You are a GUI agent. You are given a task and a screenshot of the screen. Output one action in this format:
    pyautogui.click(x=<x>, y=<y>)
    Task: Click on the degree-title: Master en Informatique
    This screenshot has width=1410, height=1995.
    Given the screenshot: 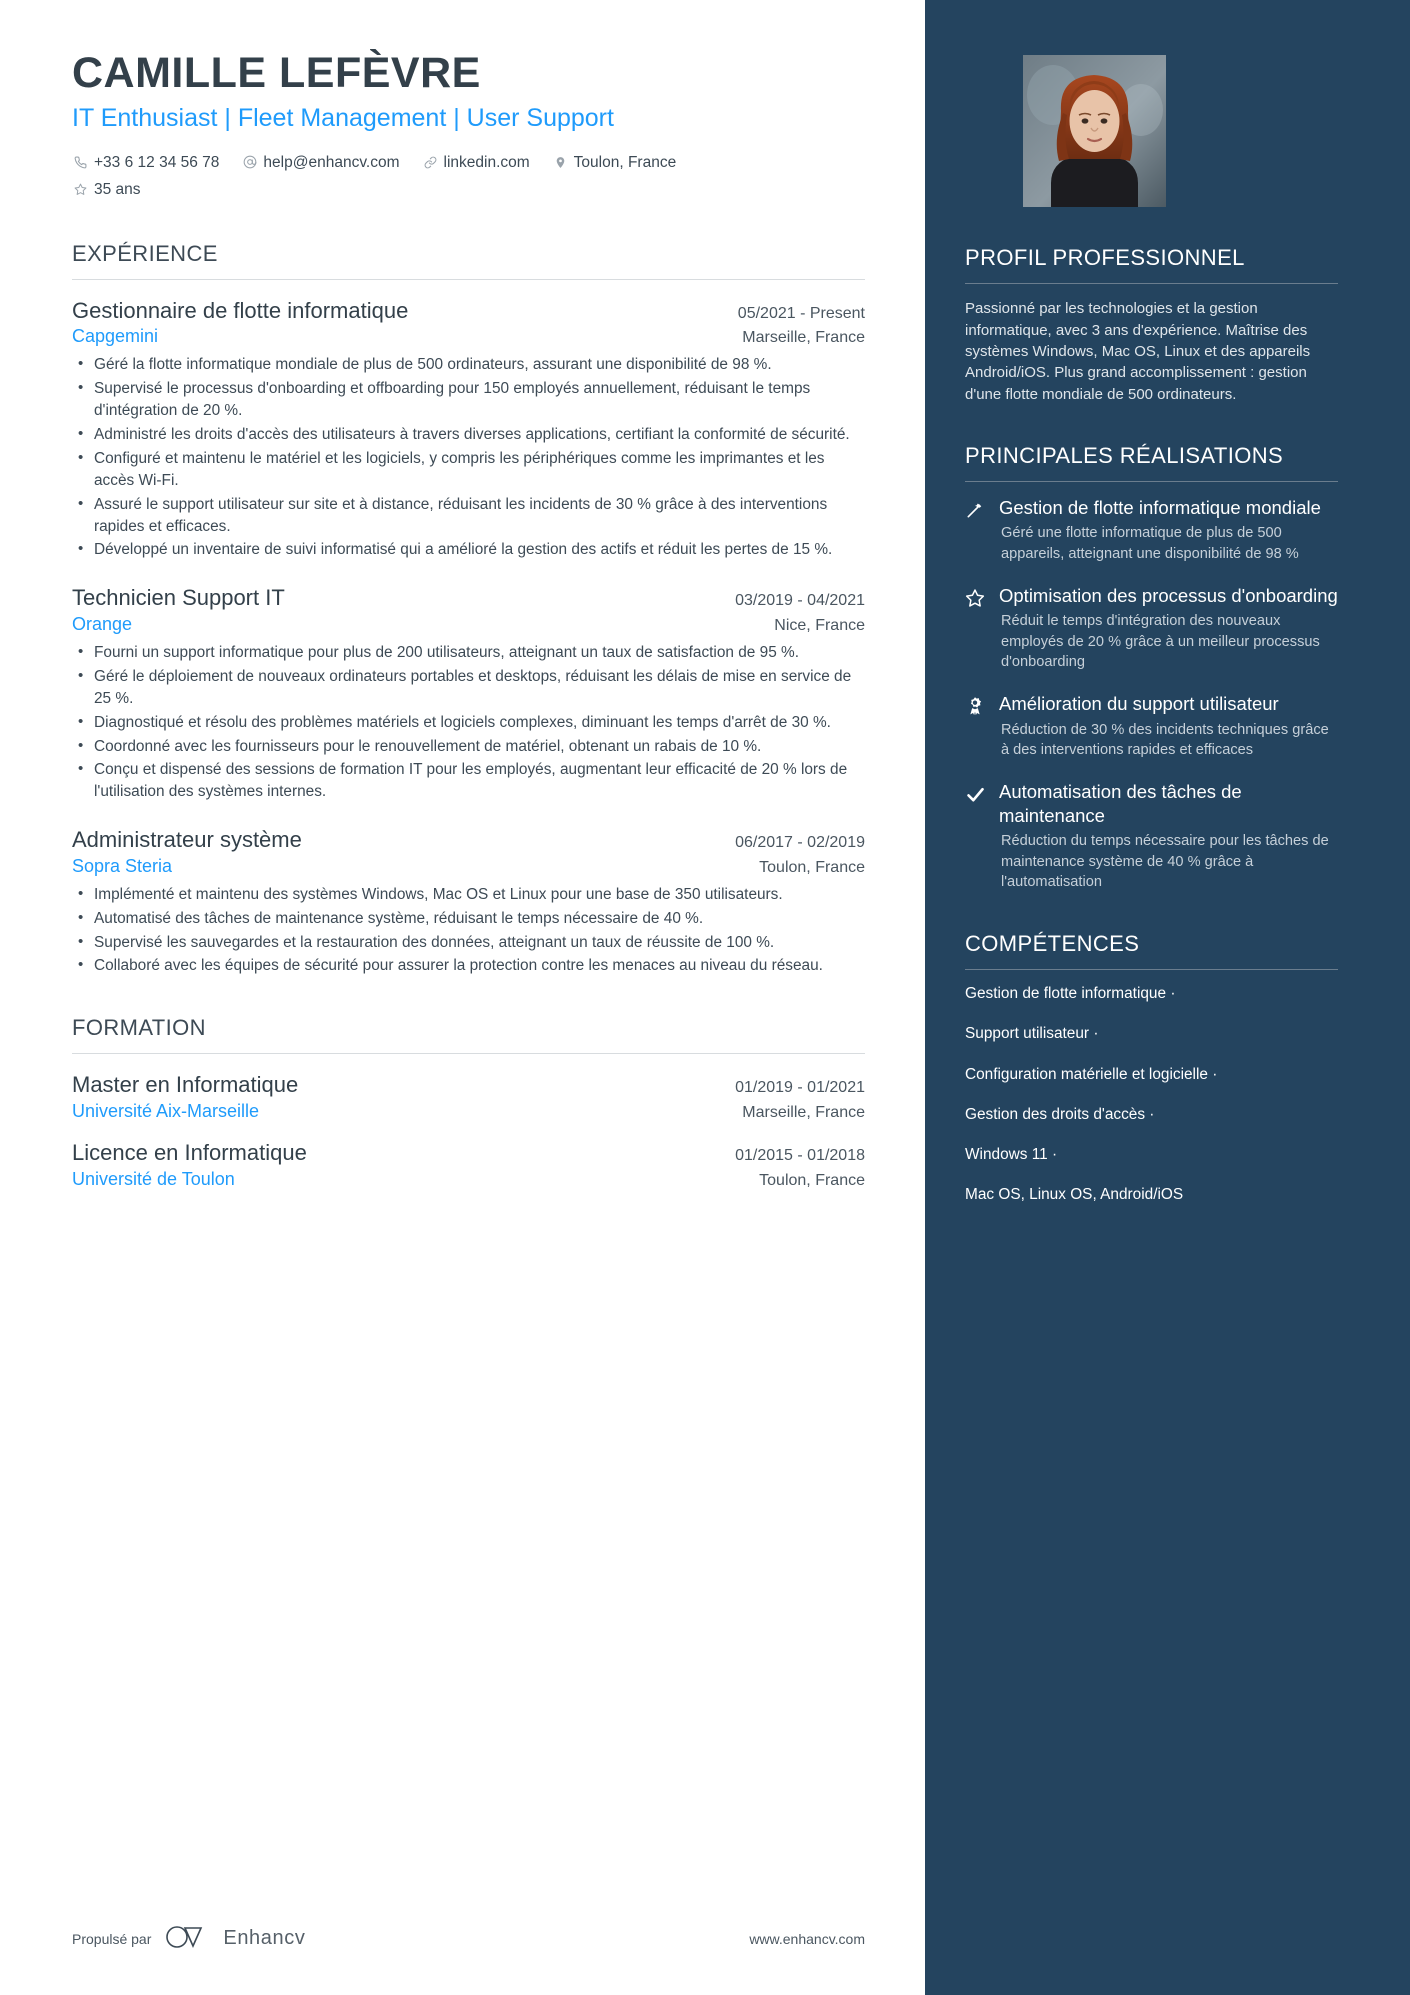 What is the action you would take?
    pyautogui.click(x=185, y=1085)
    